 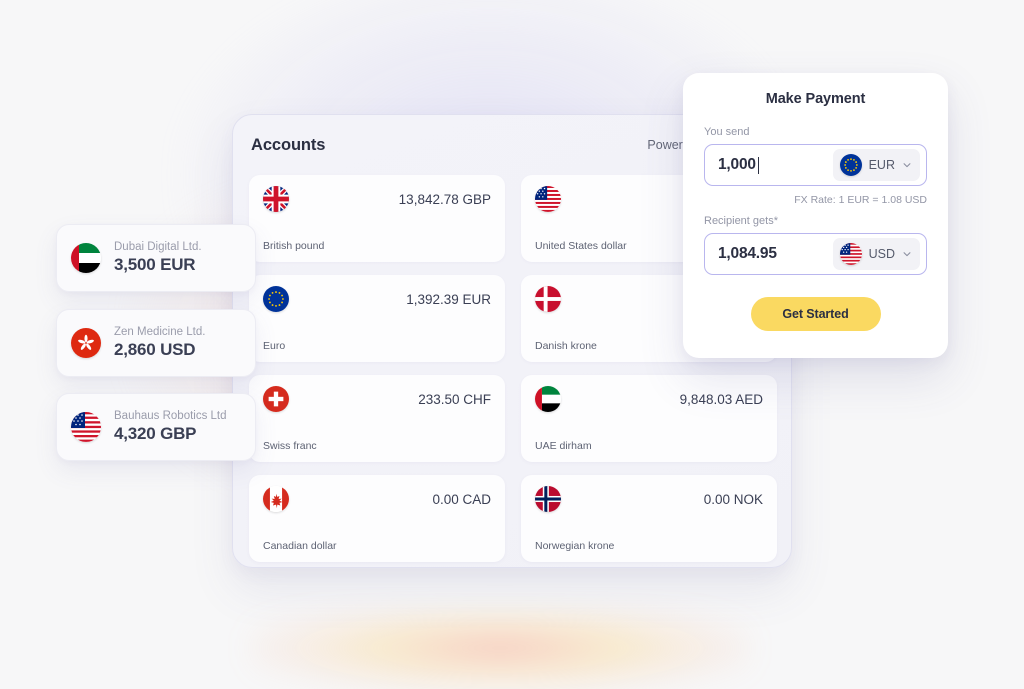 What do you see at coordinates (721, 399) in the screenshot?
I see `account-balance: 9,848.03 AED` at bounding box center [721, 399].